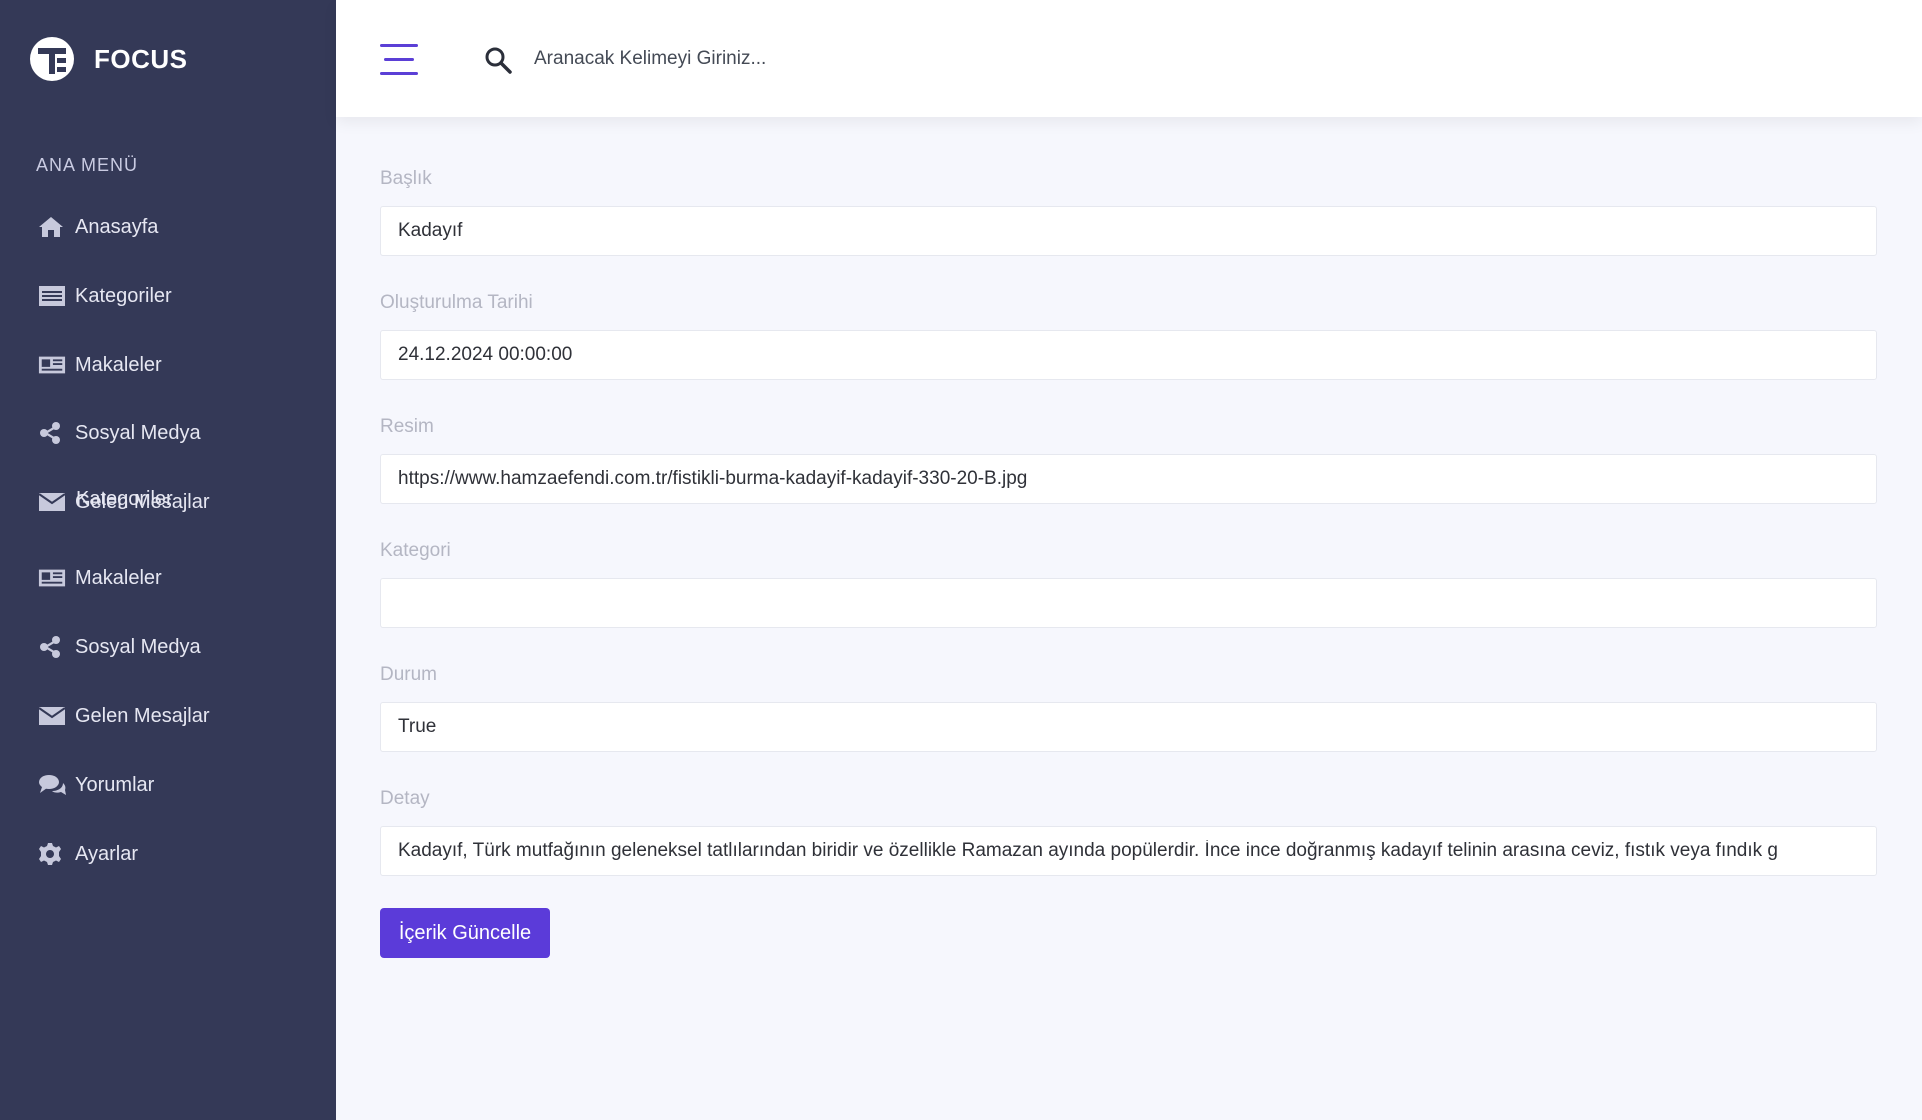 The height and width of the screenshot is (1120, 1922). I want to click on comments-icon, so click(52, 785).